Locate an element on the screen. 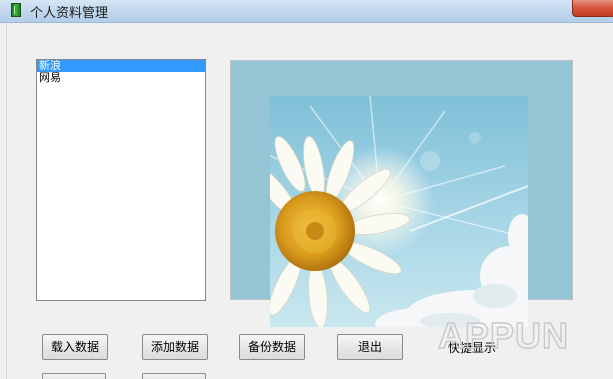 This screenshot has height=379, width=613. add-data-button: 添加数据 is located at coordinates (175, 347).